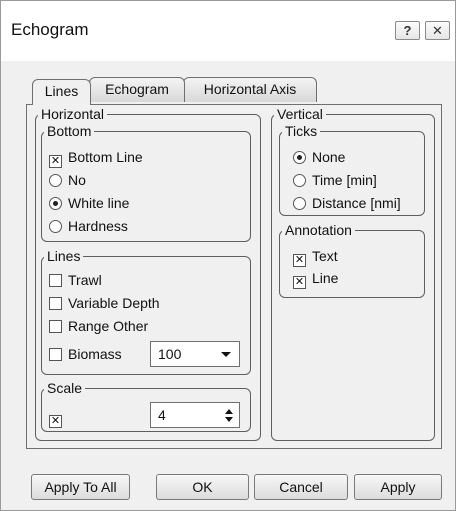 The image size is (456, 511). Describe the element at coordinates (437, 30) in the screenshot. I see `close-button: ✕` at that location.